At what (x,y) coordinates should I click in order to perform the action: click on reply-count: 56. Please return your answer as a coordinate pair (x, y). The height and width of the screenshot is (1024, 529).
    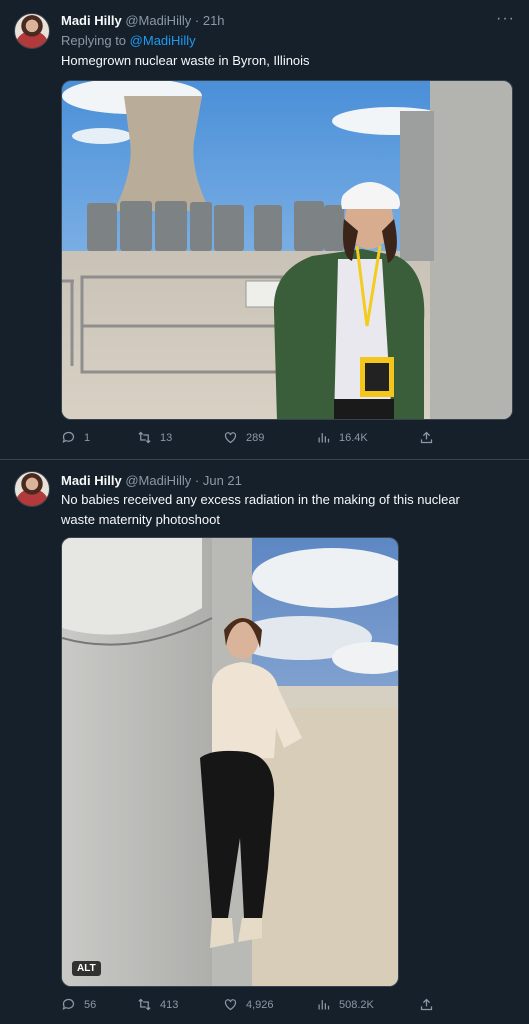
    Looking at the image, I should click on (90, 1004).